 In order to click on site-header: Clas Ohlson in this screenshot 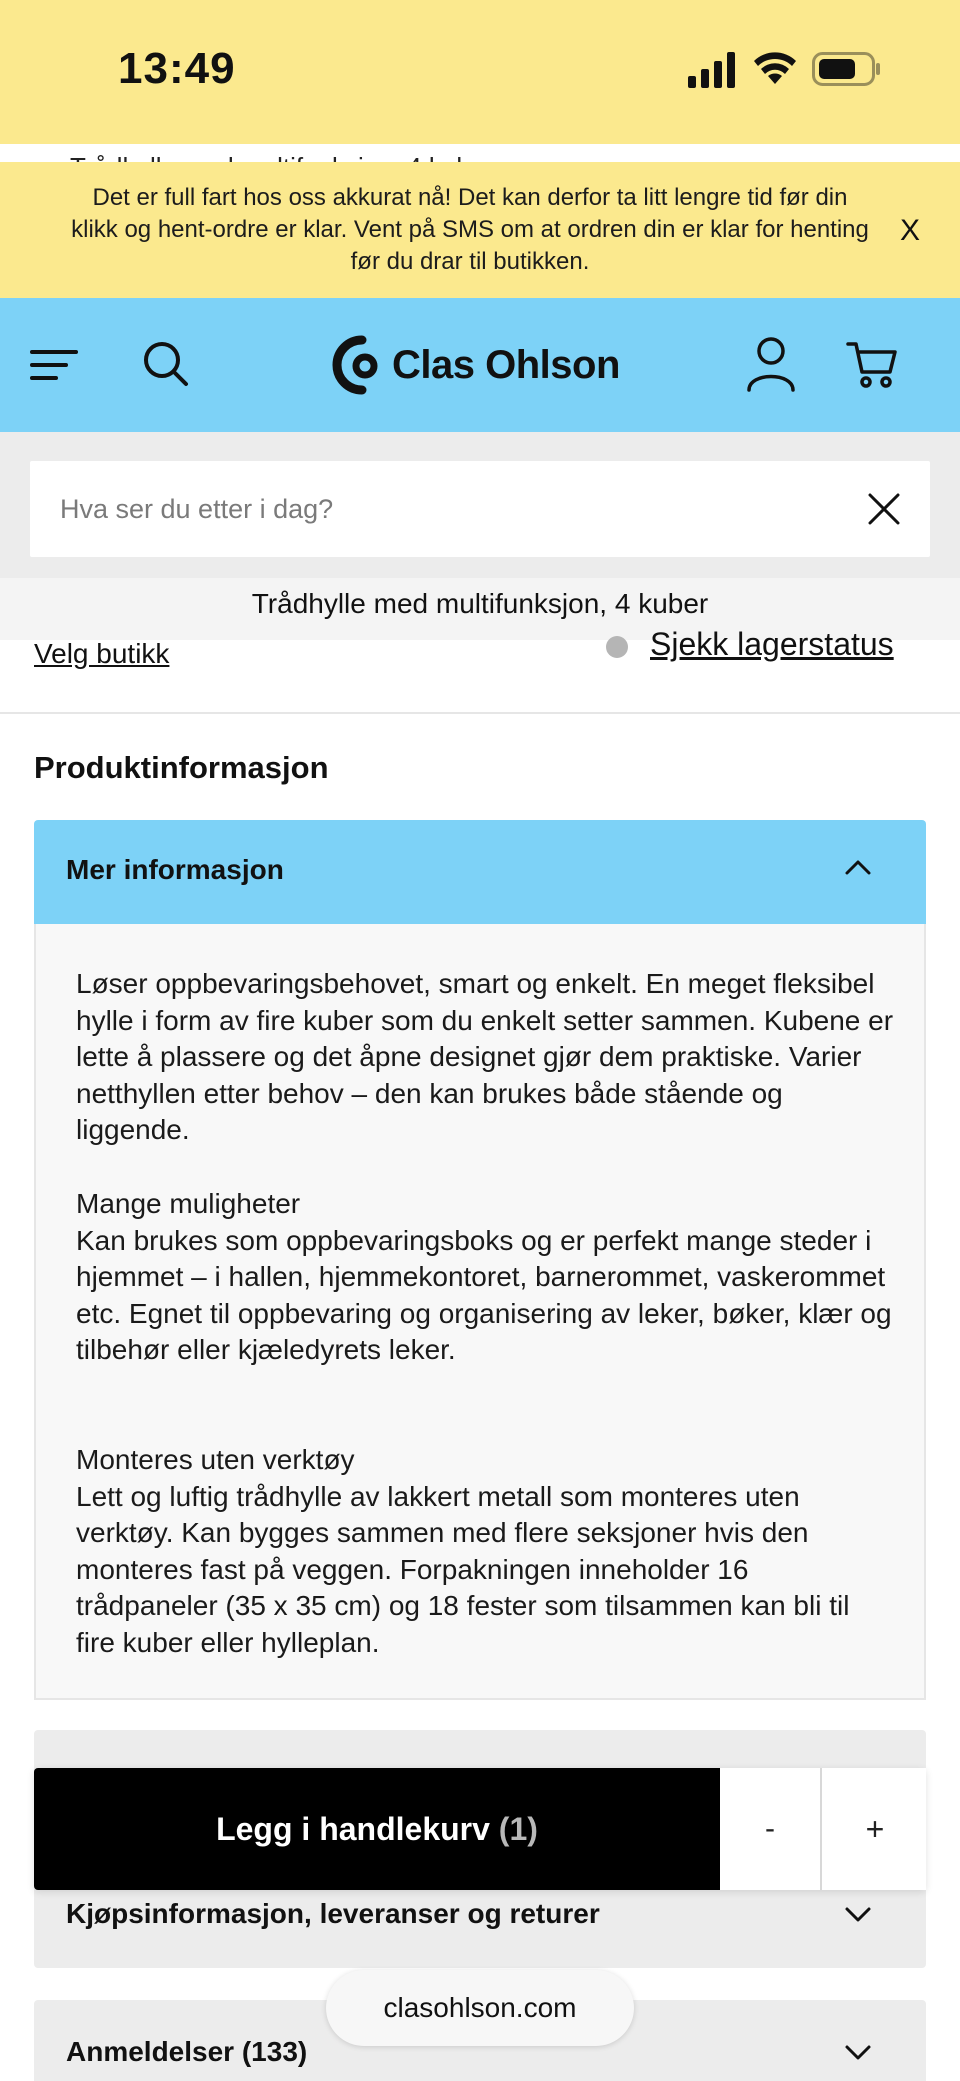, I will do `click(480, 365)`.